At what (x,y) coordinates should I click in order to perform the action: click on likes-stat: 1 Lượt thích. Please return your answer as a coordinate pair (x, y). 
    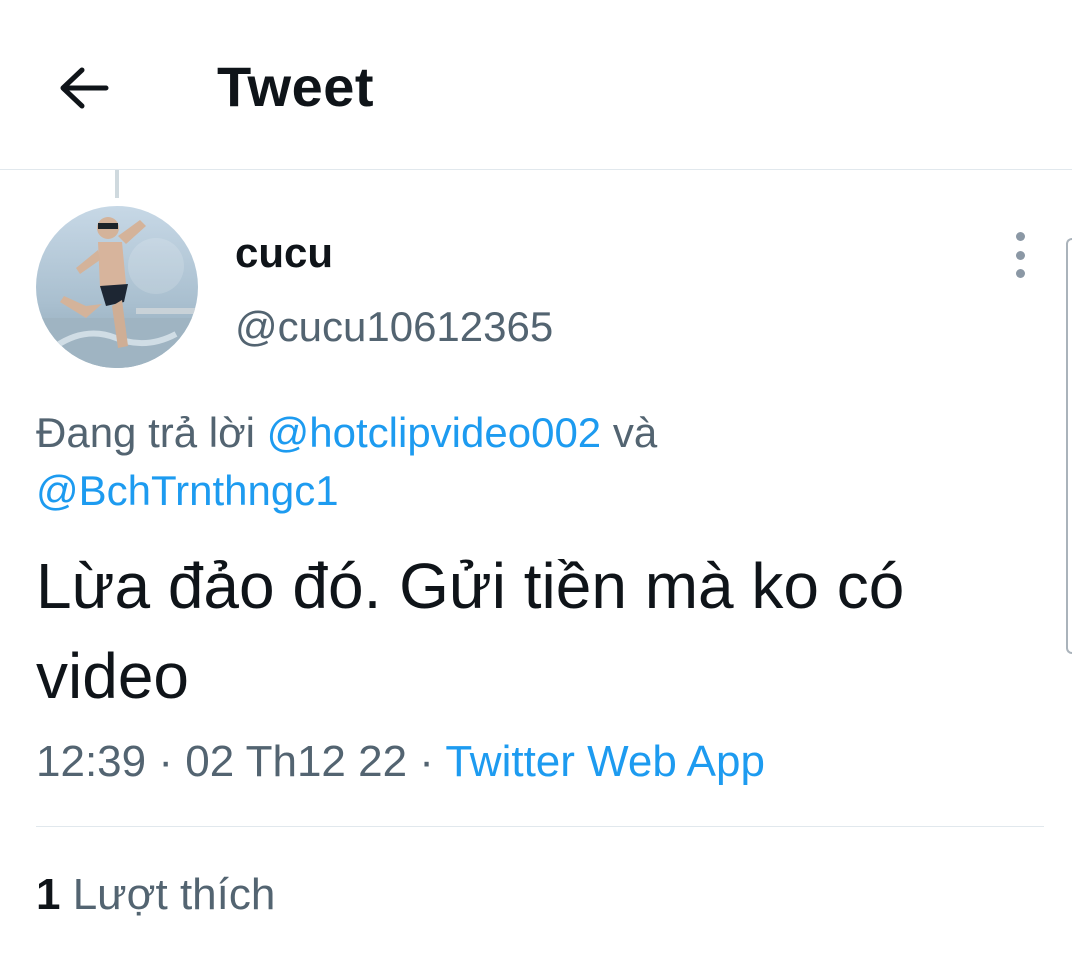
    Looking at the image, I should click on (155, 895).